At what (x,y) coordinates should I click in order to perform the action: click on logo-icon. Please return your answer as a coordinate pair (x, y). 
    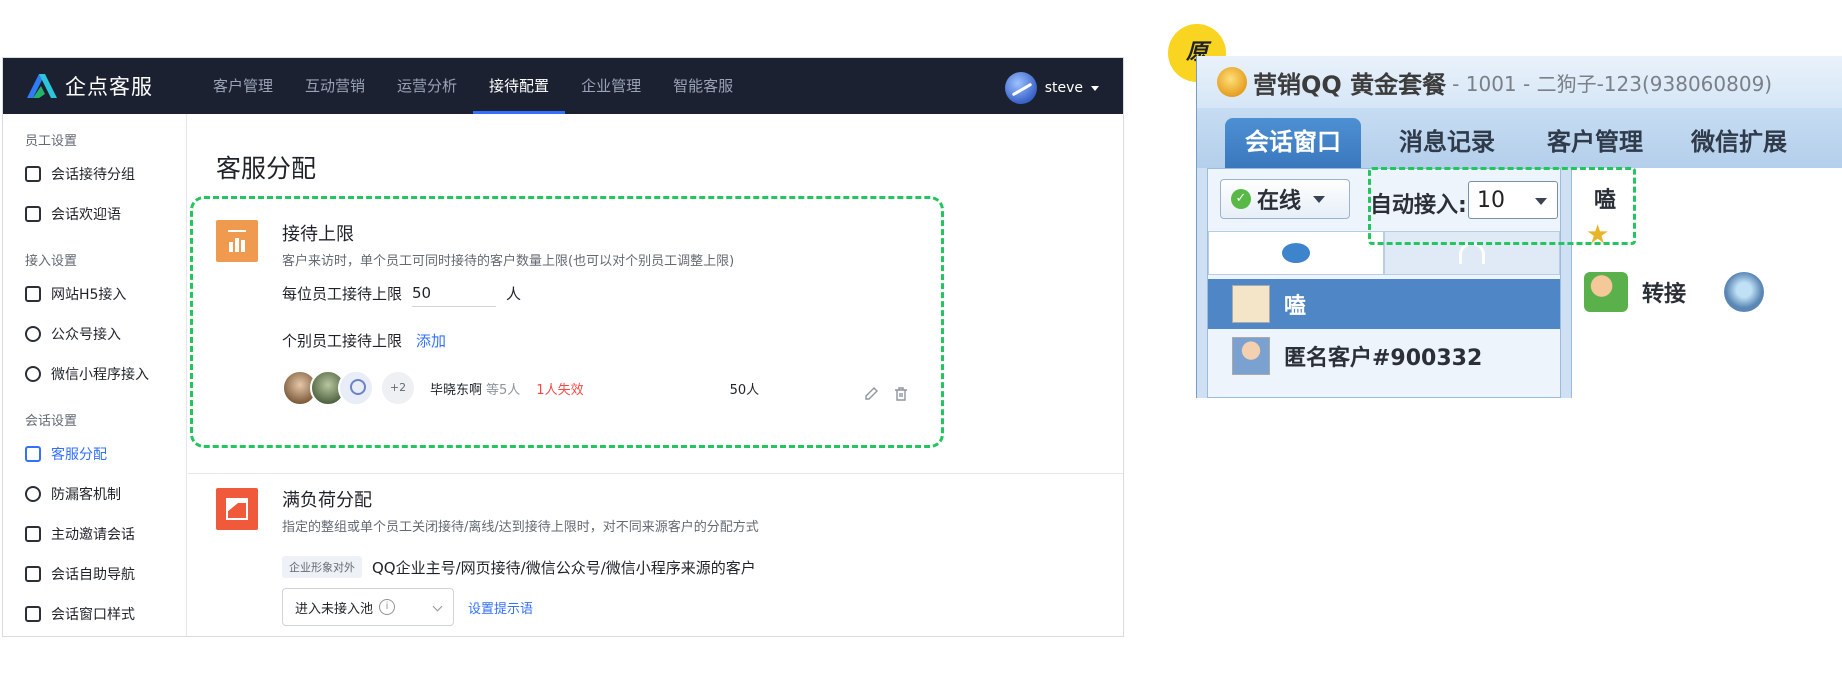
    Looking at the image, I should click on (41, 86).